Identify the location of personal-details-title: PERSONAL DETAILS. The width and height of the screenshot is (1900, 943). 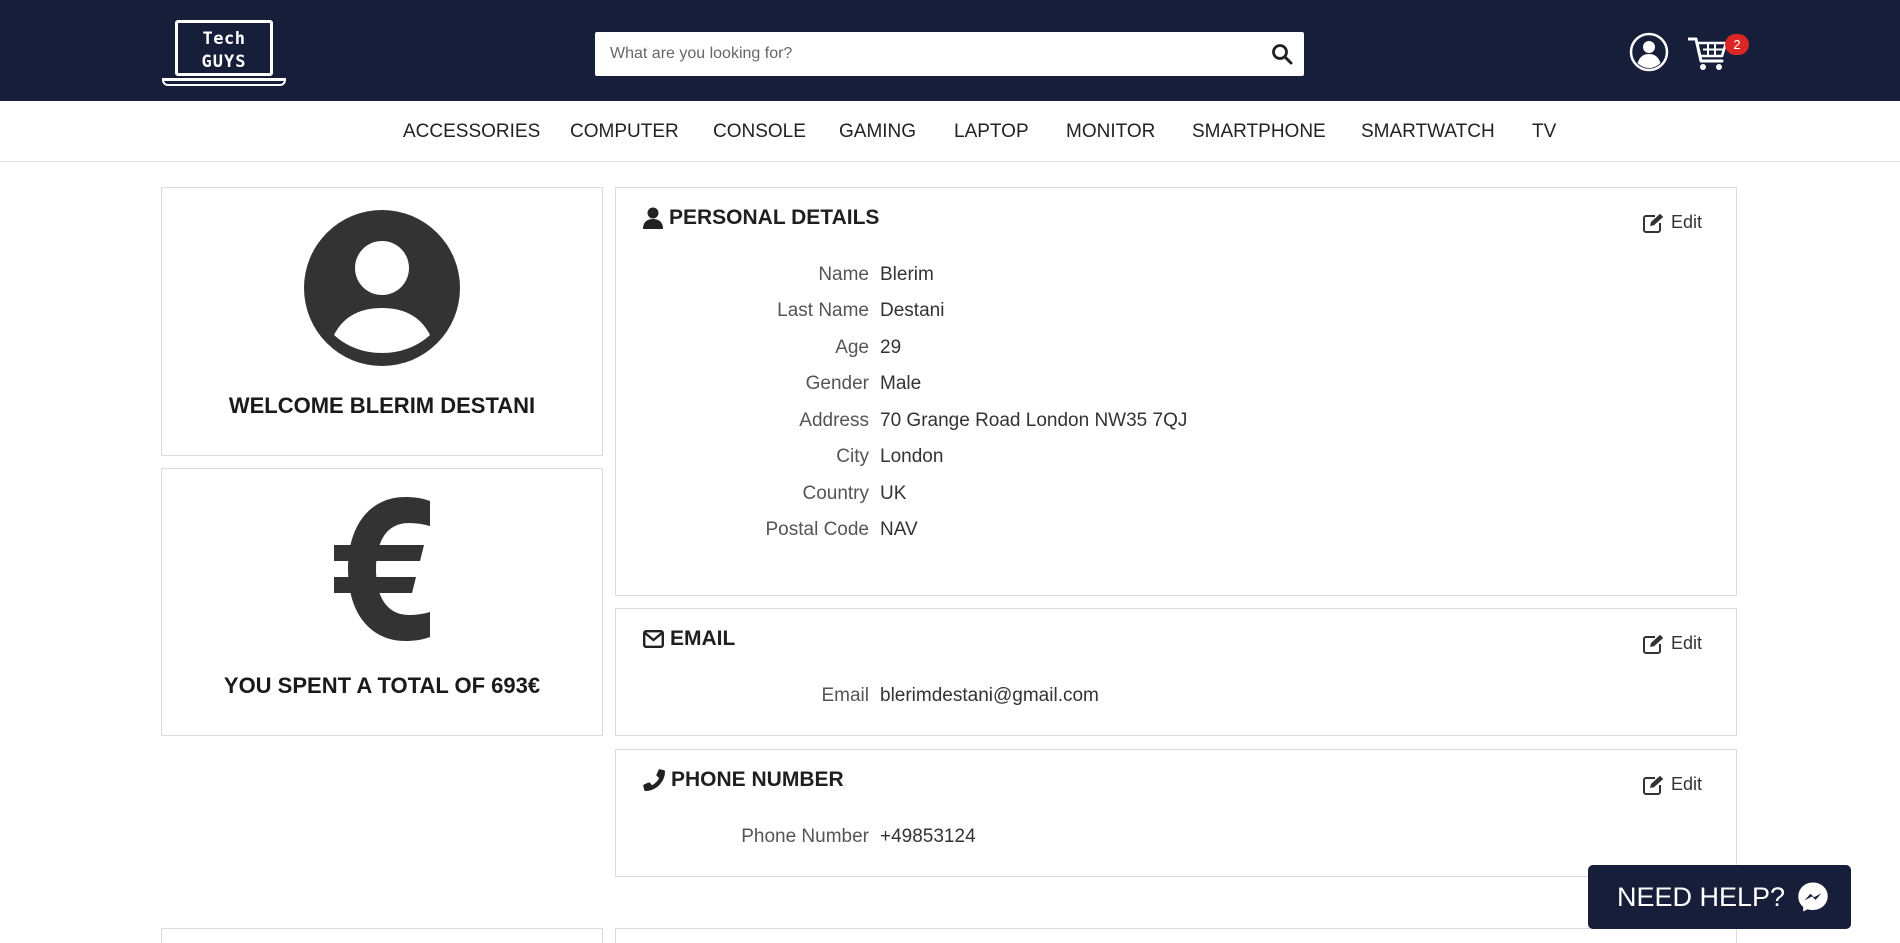
(774, 217).